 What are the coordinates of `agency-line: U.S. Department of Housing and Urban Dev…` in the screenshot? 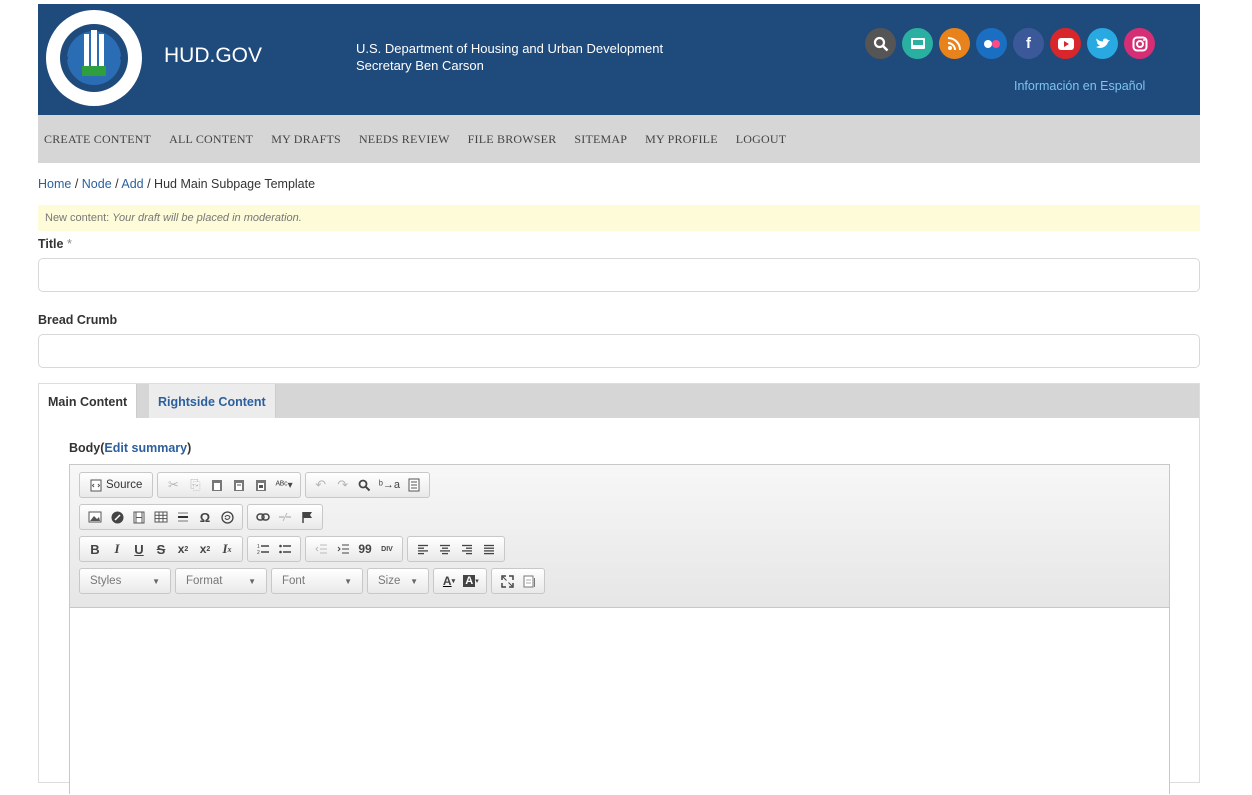 It's located at (510, 48).